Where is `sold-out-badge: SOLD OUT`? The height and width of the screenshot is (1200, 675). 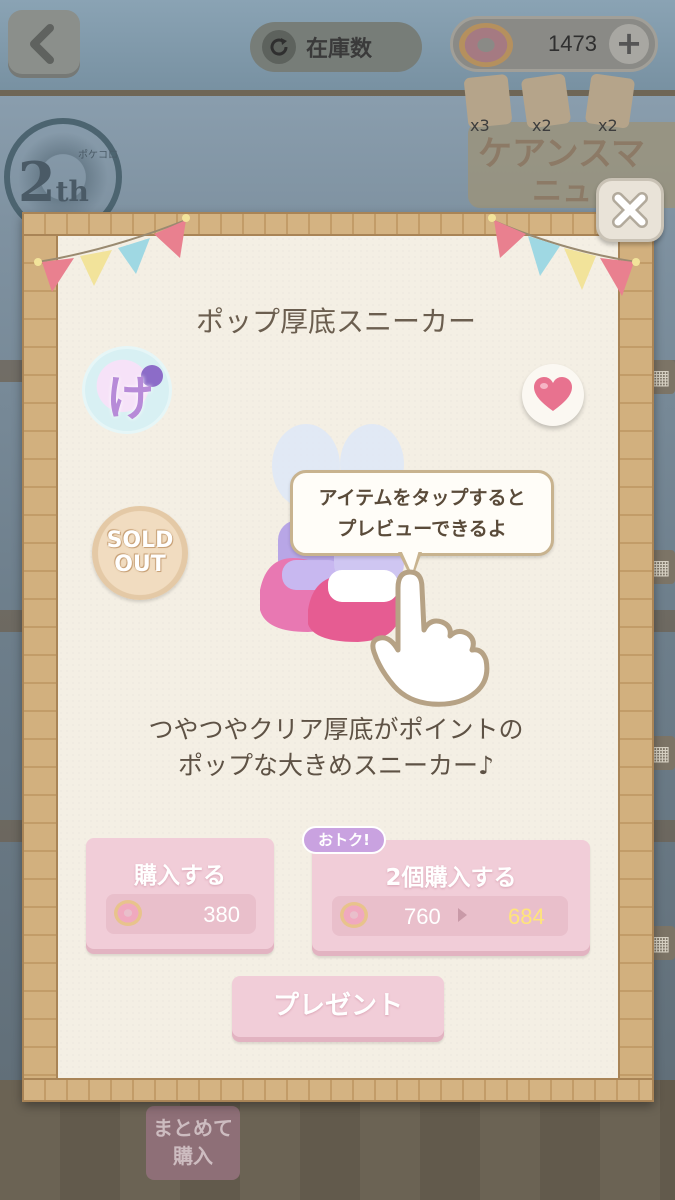
sold-out-badge: SOLD OUT is located at coordinates (140, 553).